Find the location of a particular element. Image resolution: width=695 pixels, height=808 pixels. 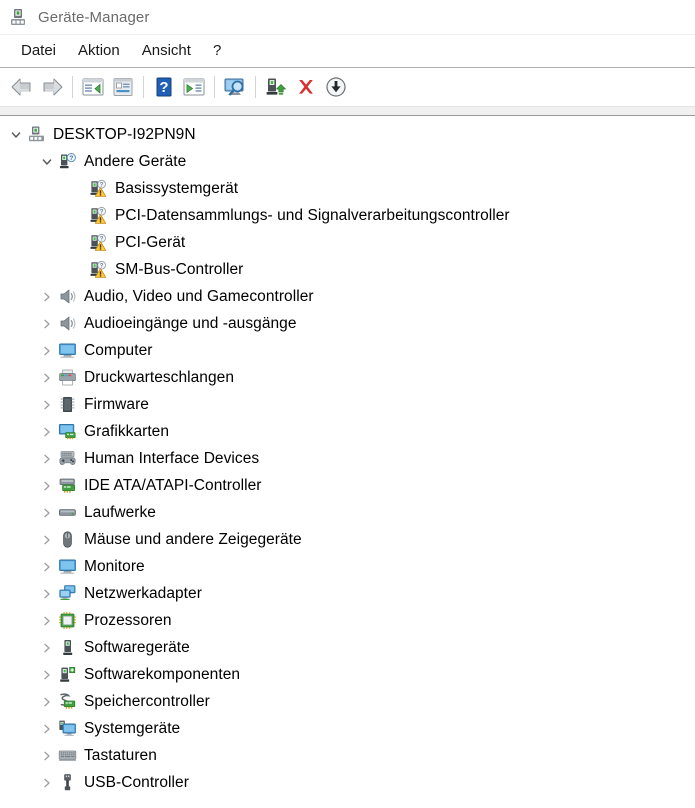

toolbar-enable-device is located at coordinates (276, 87).